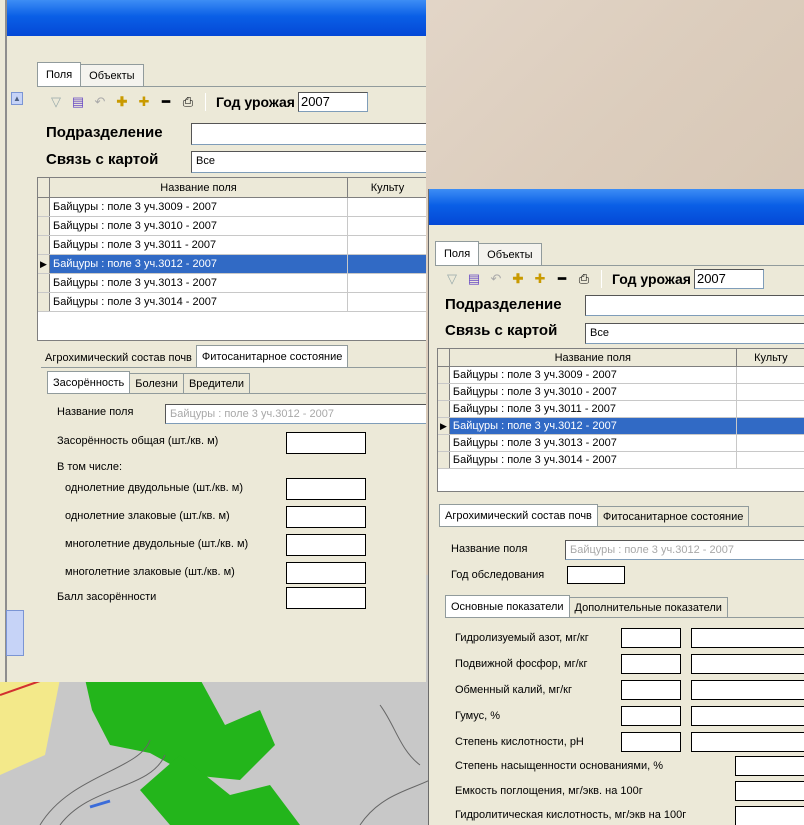 The height and width of the screenshot is (825, 804). What do you see at coordinates (326, 598) in the screenshot?
I see `weed-score-input` at bounding box center [326, 598].